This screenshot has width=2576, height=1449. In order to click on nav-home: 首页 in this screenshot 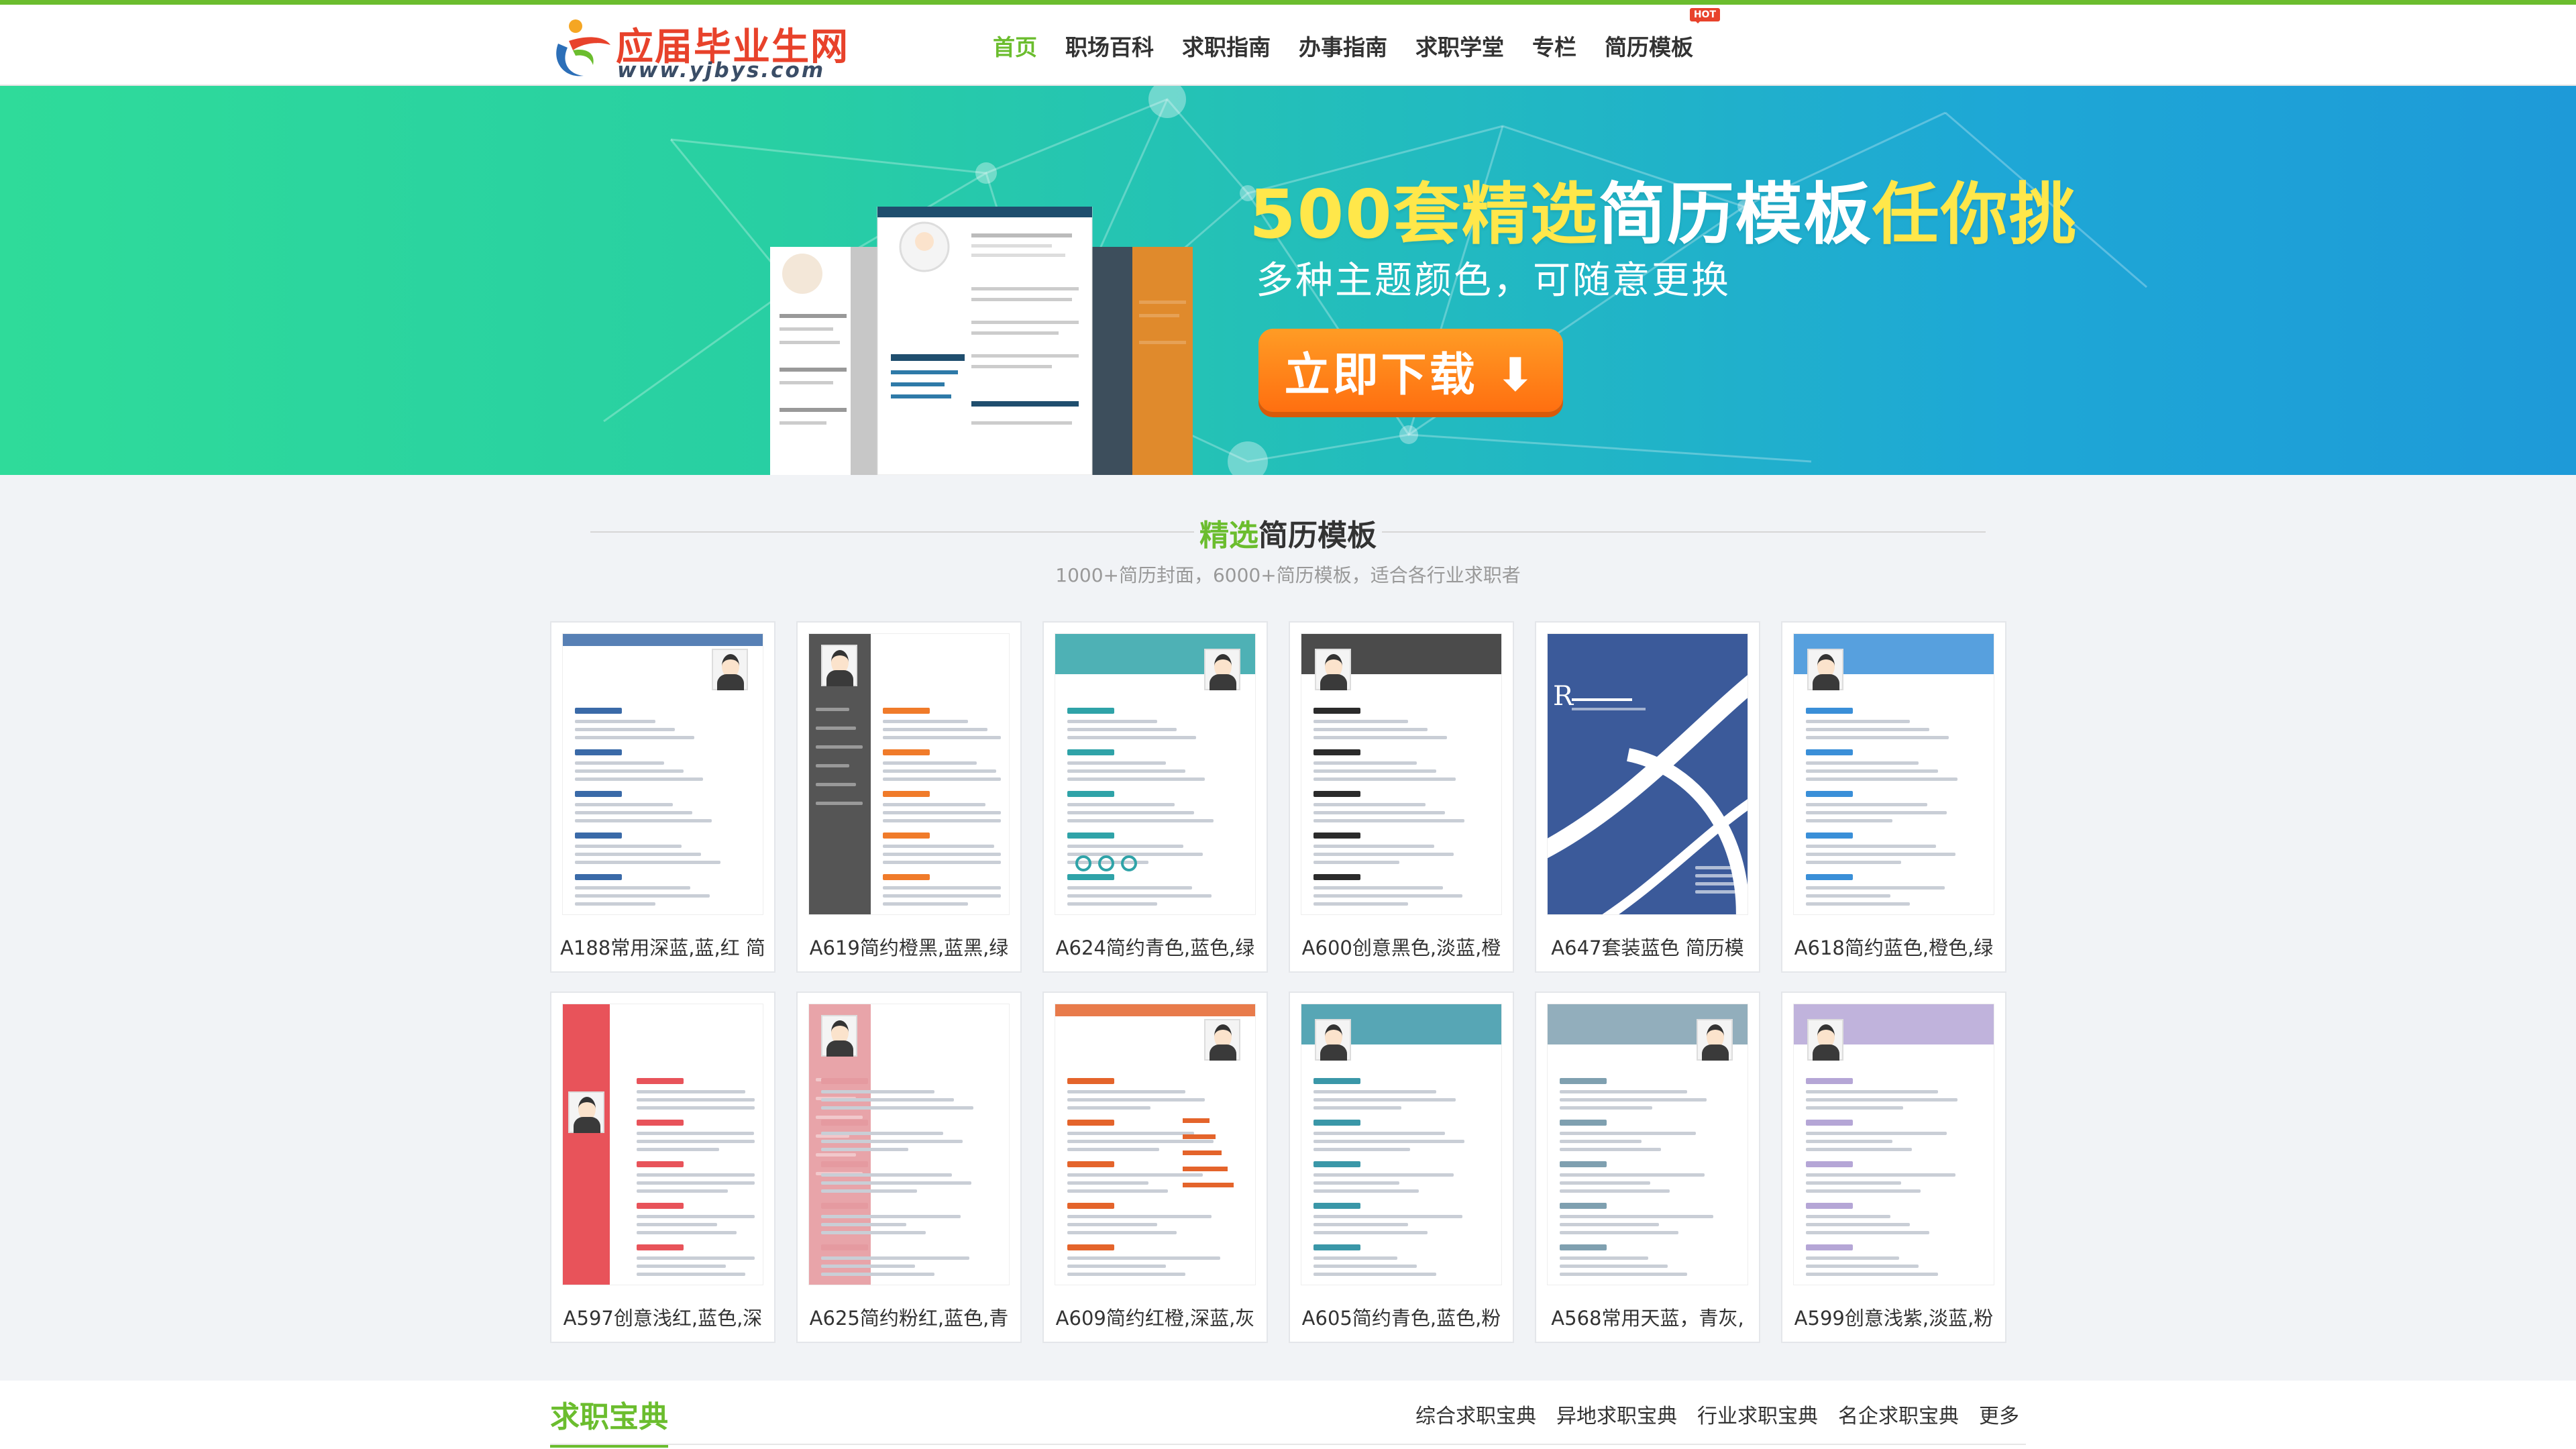, I will do `click(1015, 46)`.